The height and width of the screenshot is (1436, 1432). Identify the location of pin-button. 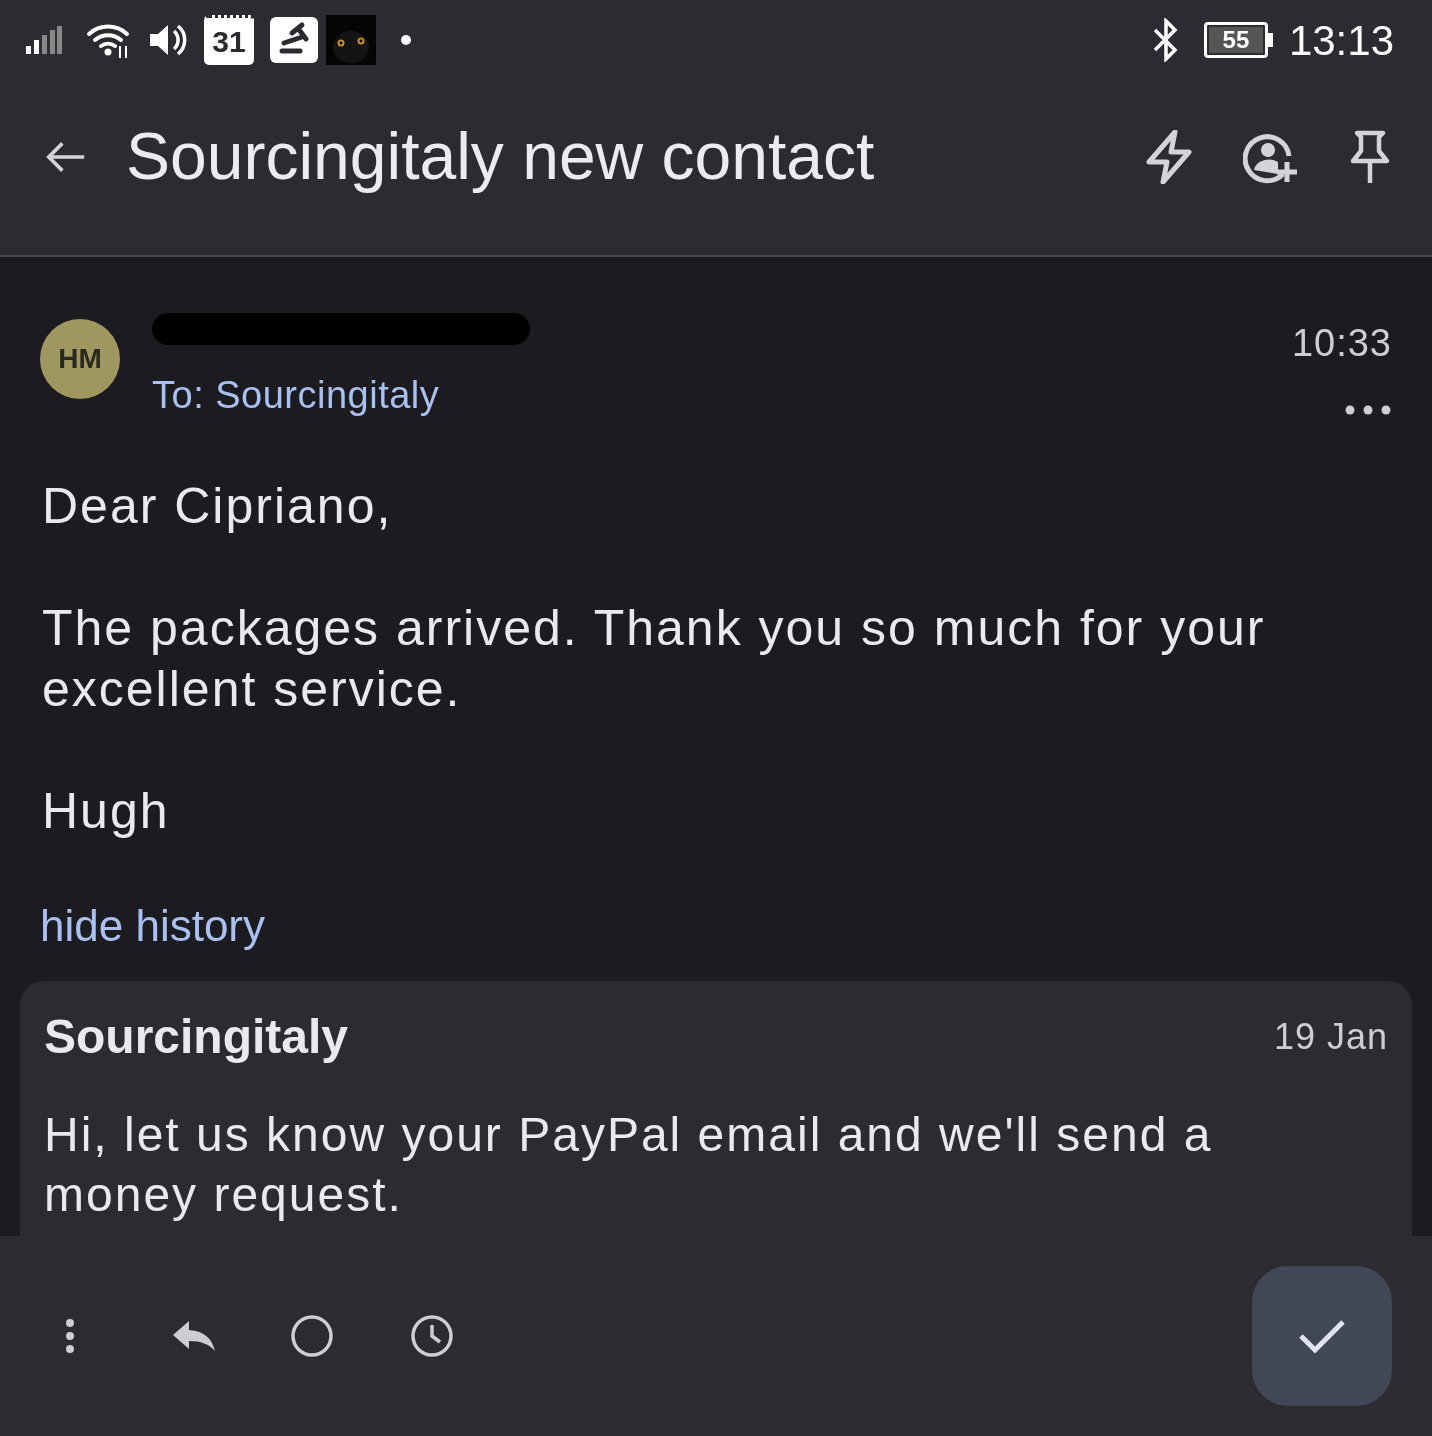
(1370, 156).